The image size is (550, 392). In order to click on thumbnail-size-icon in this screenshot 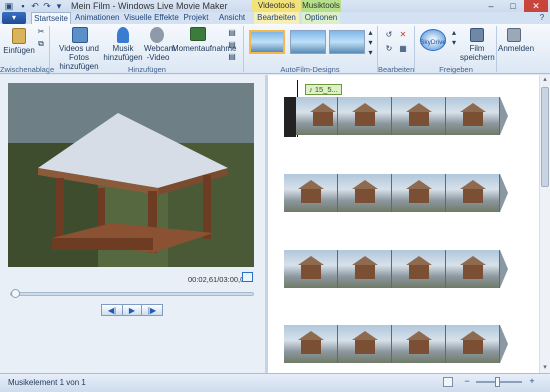, I will do `click(448, 382)`.